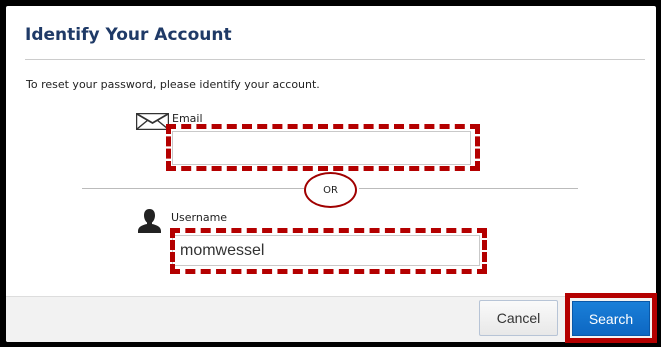 This screenshot has height=347, width=661. I want to click on or-separator: OR, so click(330, 190).